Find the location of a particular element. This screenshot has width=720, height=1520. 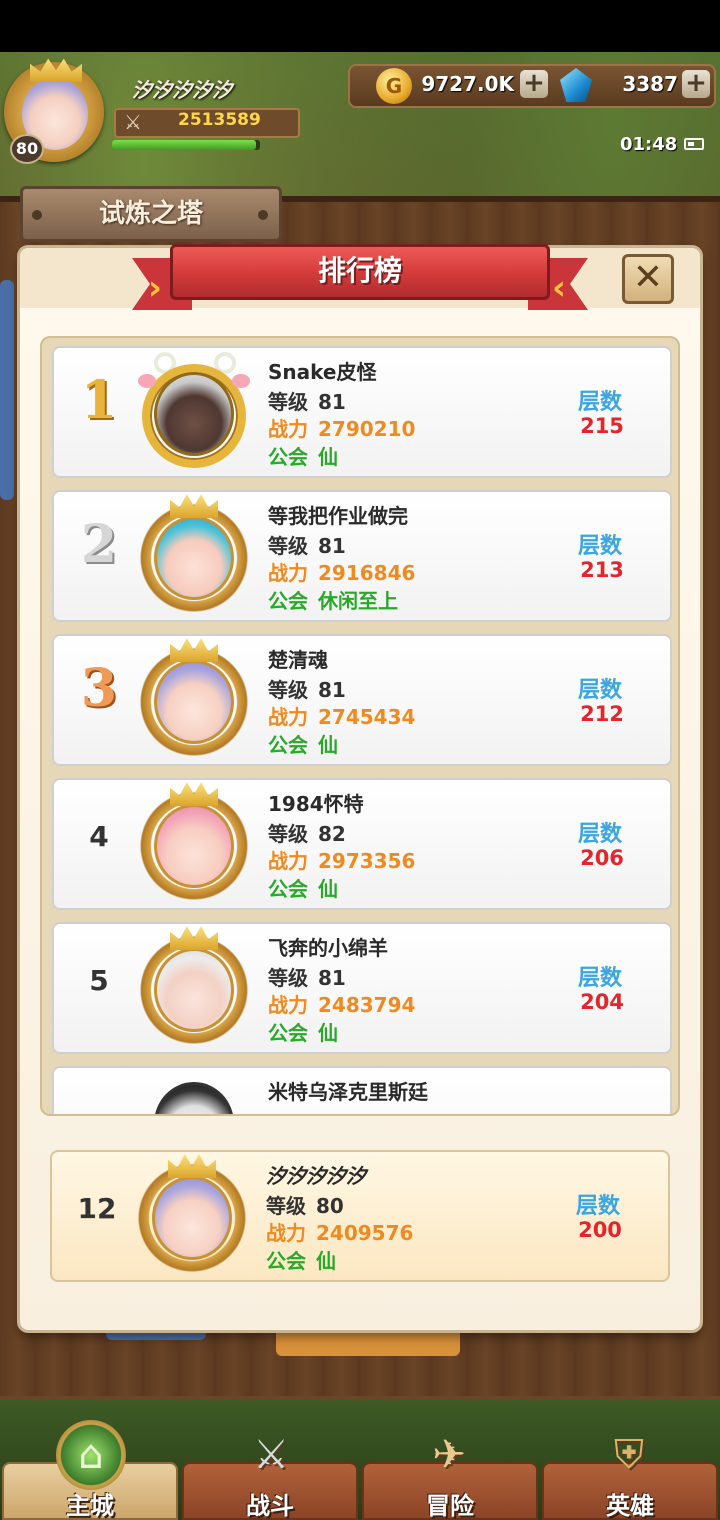

my-ranking-row: 12 汐汐汐汐汐 等级 80 战力 2409576 公会仙 层数 200 is located at coordinates (360, 1216).